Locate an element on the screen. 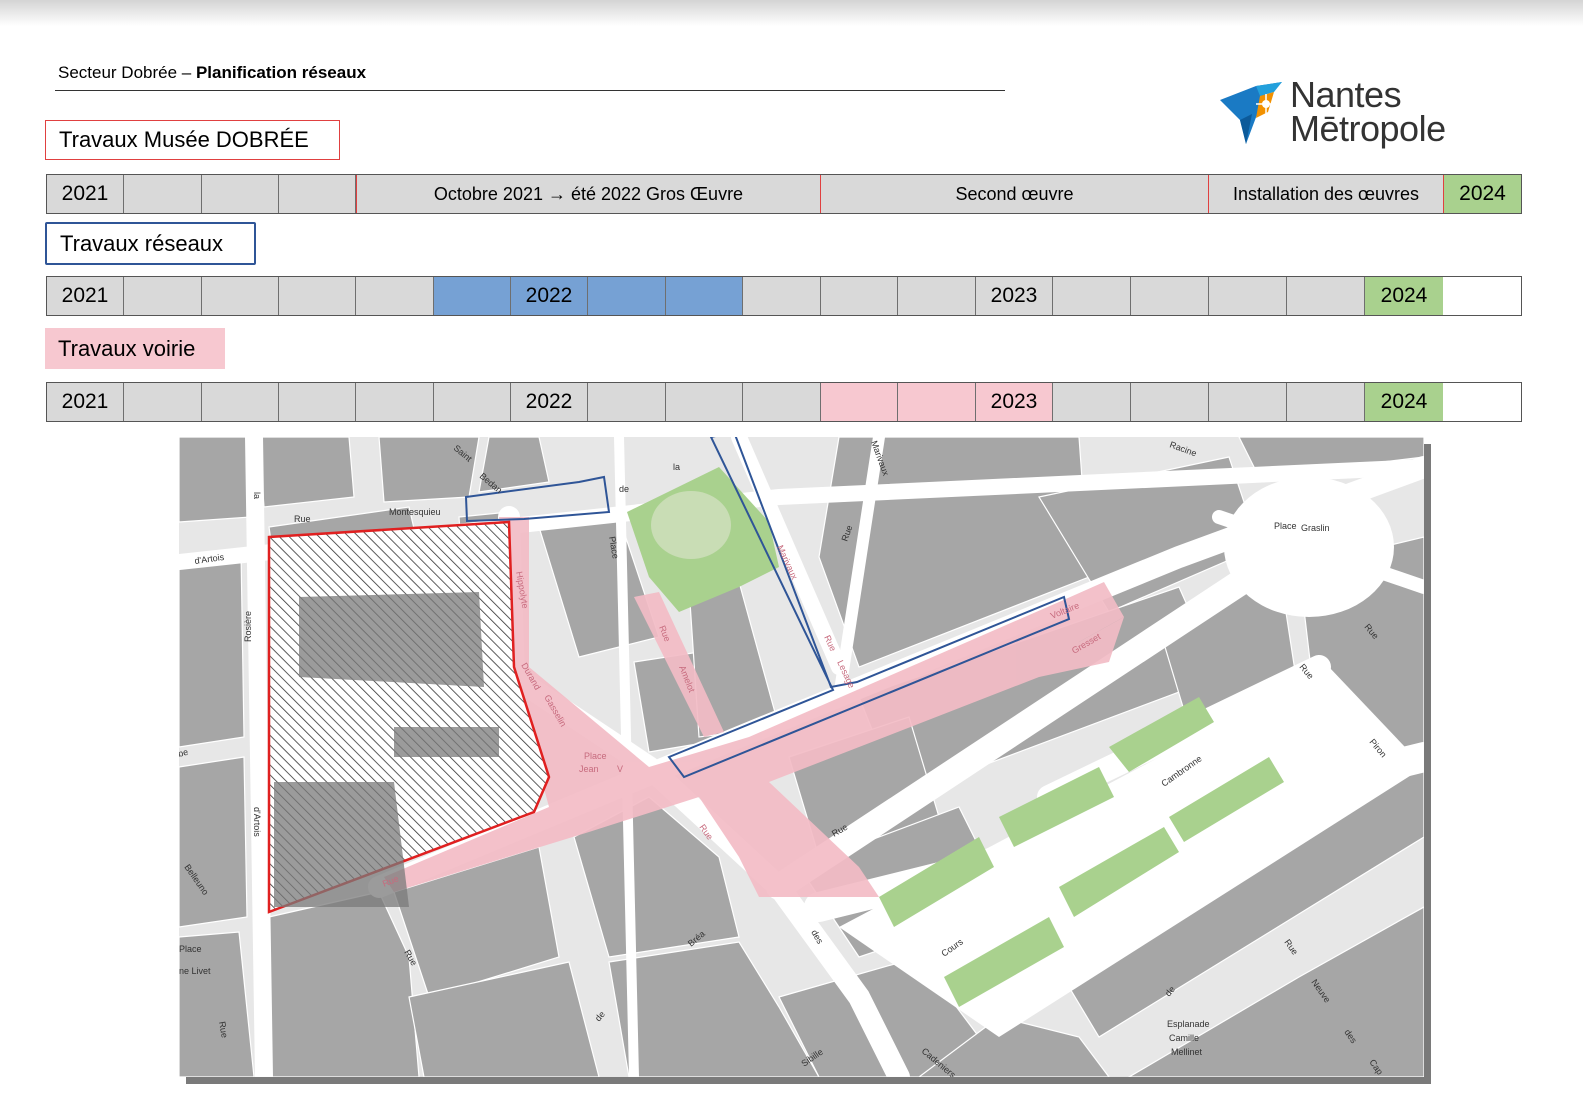 The height and width of the screenshot is (1110, 1583). nantes-metropole-logo: Nantes Mētropole is located at coordinates (1361, 116).